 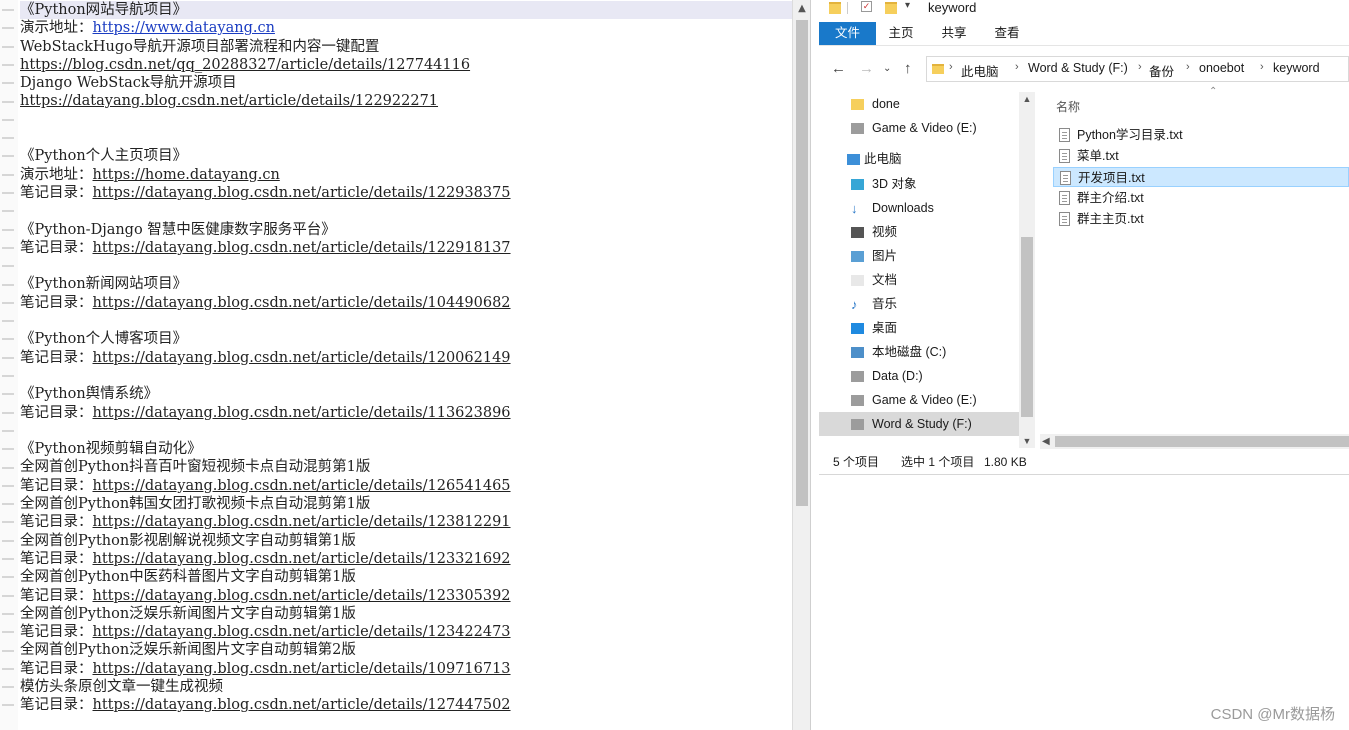 What do you see at coordinates (186, 175) in the screenshot?
I see `hyperlink: https://home.datayang.cn` at bounding box center [186, 175].